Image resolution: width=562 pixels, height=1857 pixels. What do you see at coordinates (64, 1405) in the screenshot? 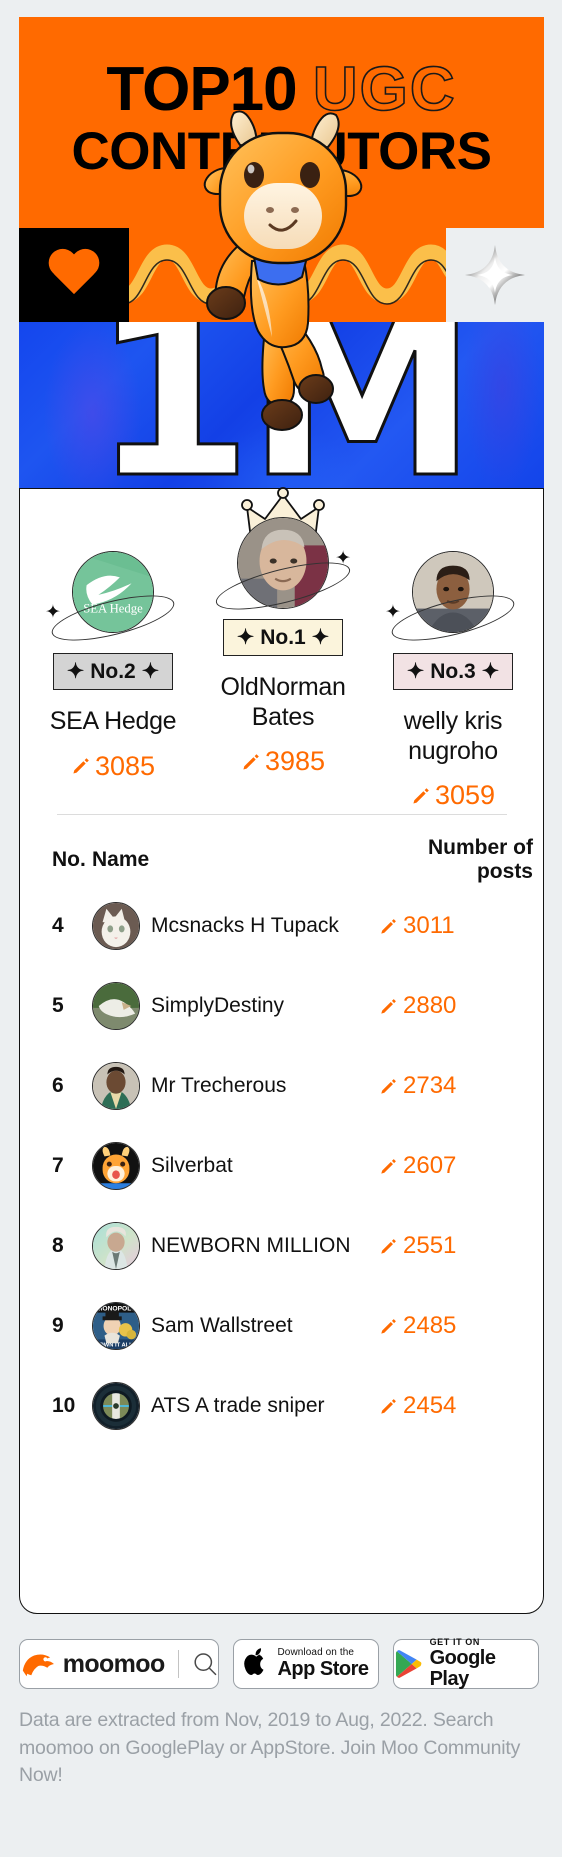
I see `row-rank: 10` at bounding box center [64, 1405].